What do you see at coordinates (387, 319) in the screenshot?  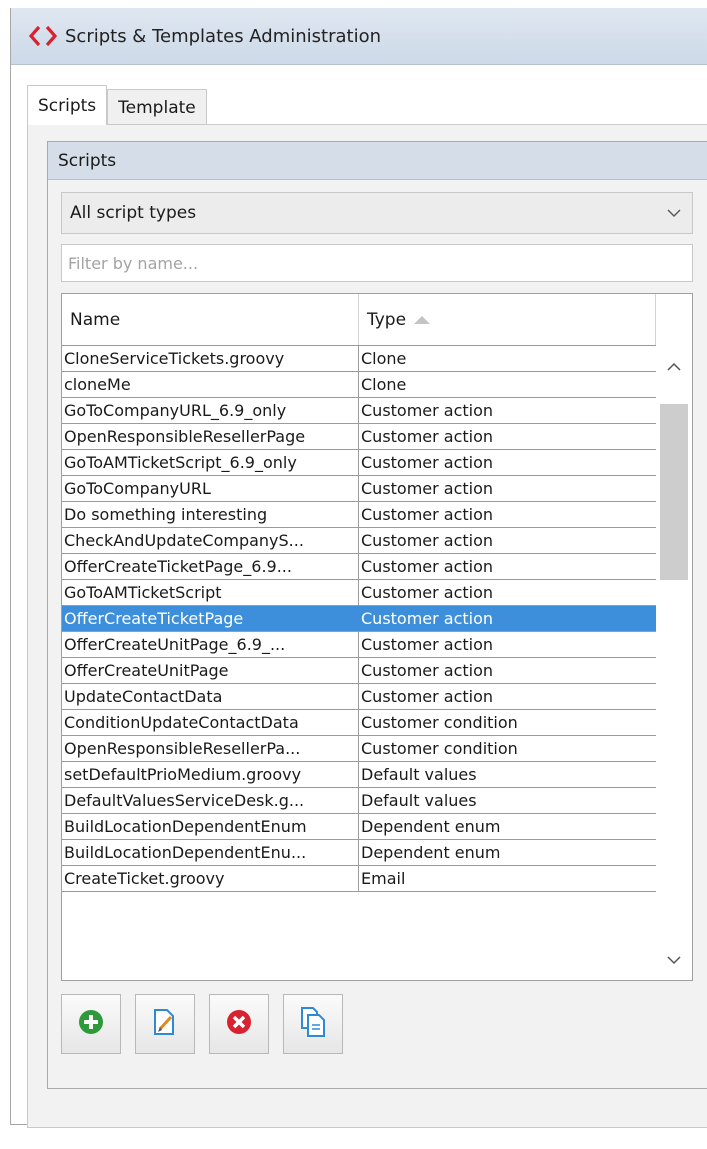 I see `column-type-label: Type` at bounding box center [387, 319].